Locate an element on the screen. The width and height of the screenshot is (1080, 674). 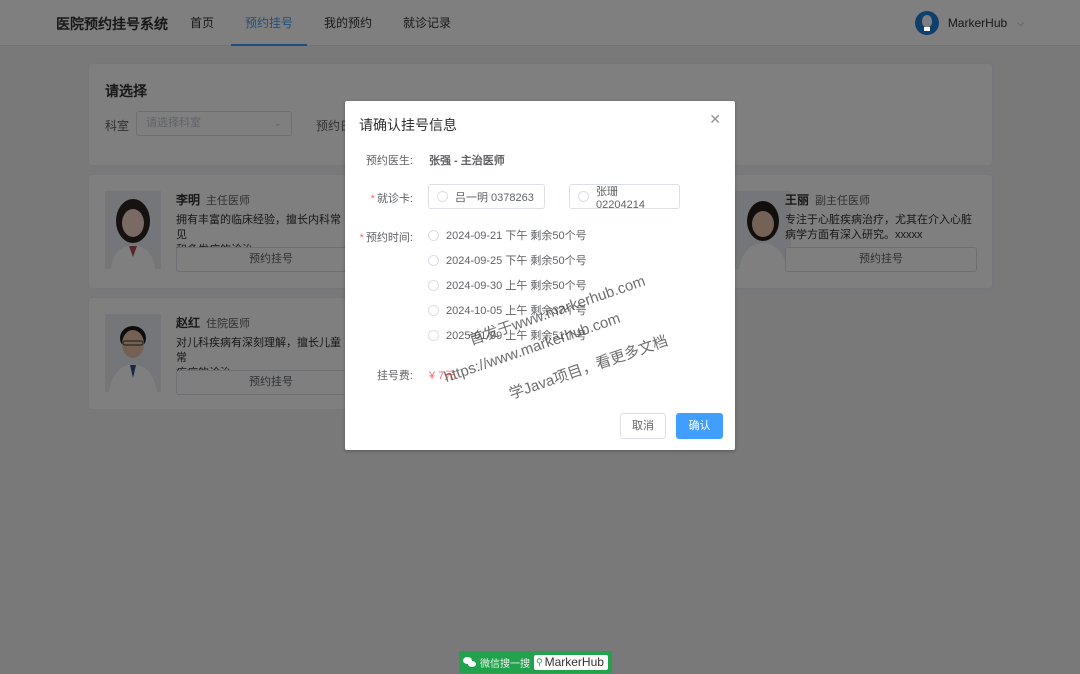
wechat-account-name: MarkerHub is located at coordinates (574, 662).